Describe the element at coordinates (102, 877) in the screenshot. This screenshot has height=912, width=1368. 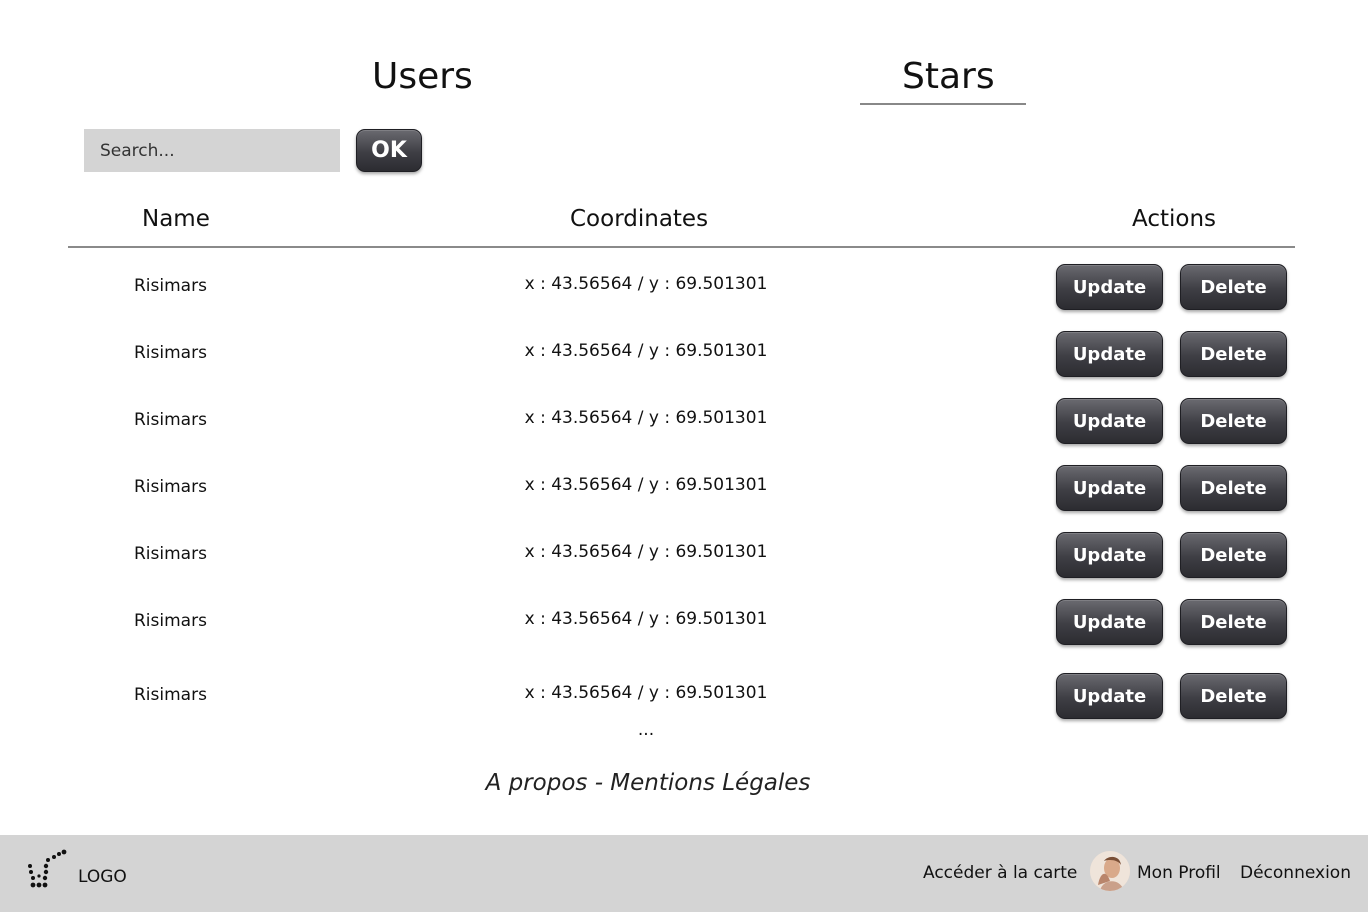
I see `logo-text: LOGO` at that location.